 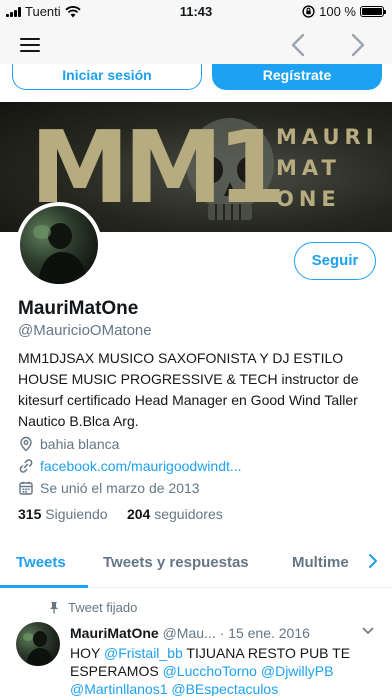 I want to click on calendar-icon, so click(x=26, y=488).